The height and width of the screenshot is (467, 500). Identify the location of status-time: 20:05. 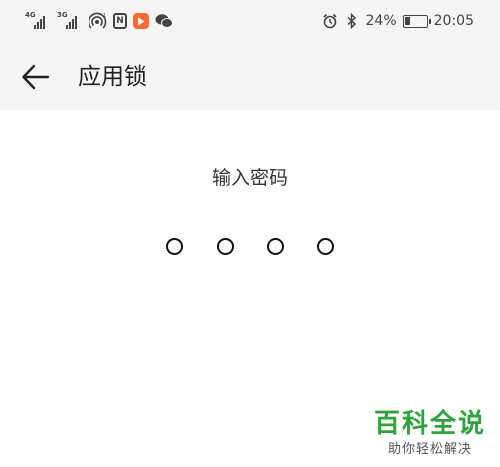
(453, 21).